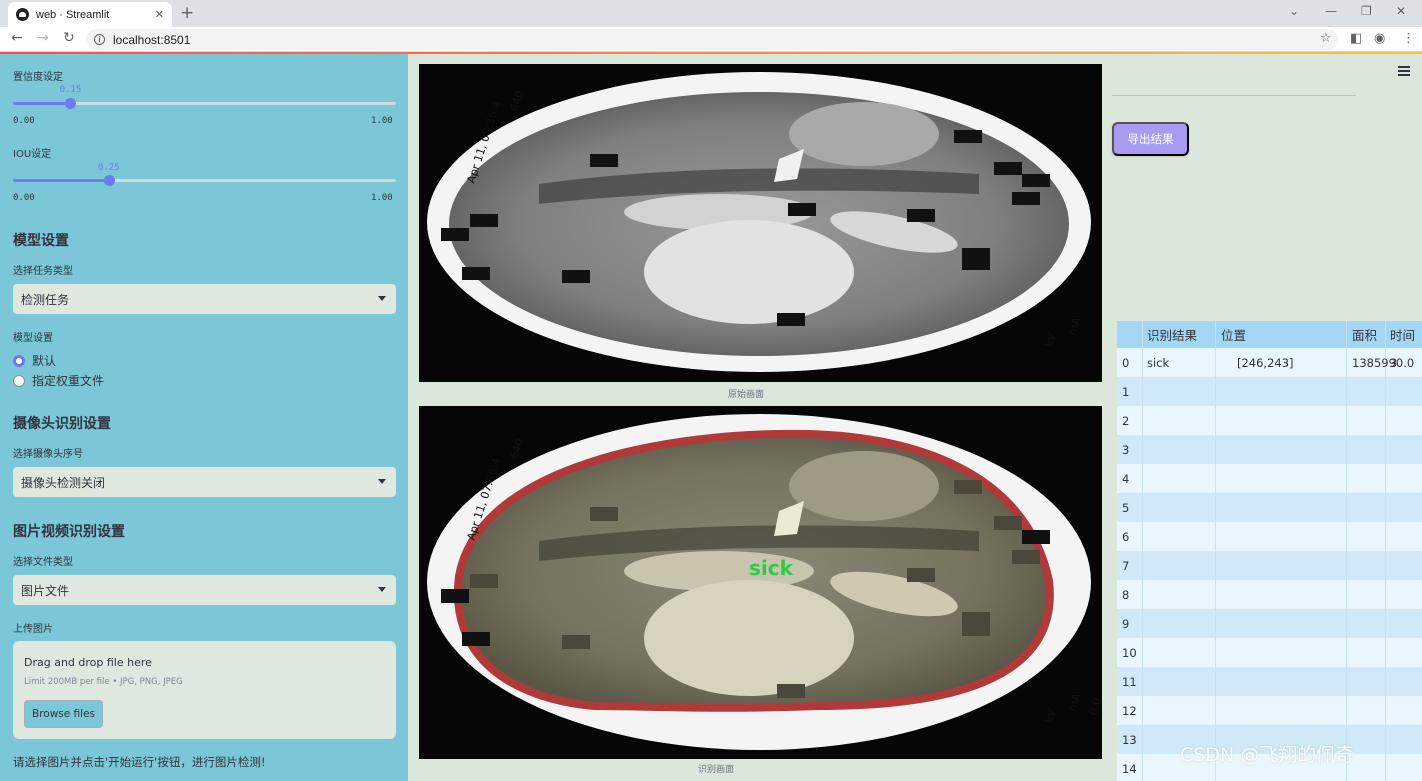 The image size is (1422, 781). Describe the element at coordinates (1331, 11) in the screenshot. I see `minimize-icon: —` at that location.